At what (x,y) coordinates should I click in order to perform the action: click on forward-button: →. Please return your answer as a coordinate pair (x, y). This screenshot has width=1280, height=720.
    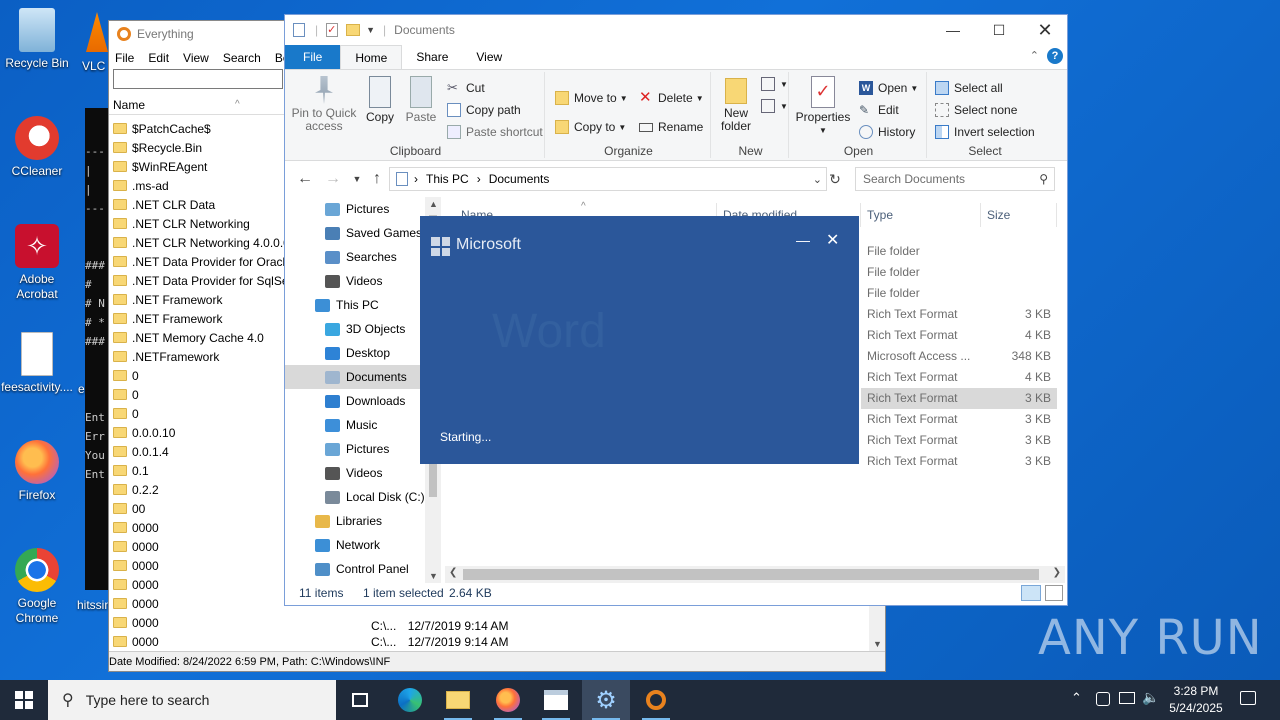
    Looking at the image, I should click on (333, 179).